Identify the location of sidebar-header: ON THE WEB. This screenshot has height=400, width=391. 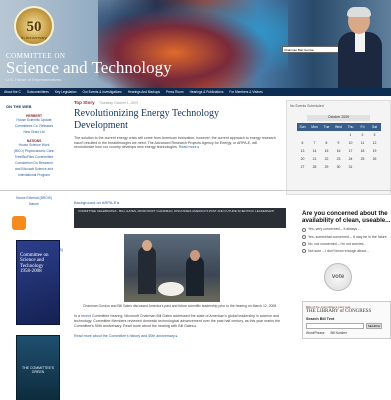
(19, 106).